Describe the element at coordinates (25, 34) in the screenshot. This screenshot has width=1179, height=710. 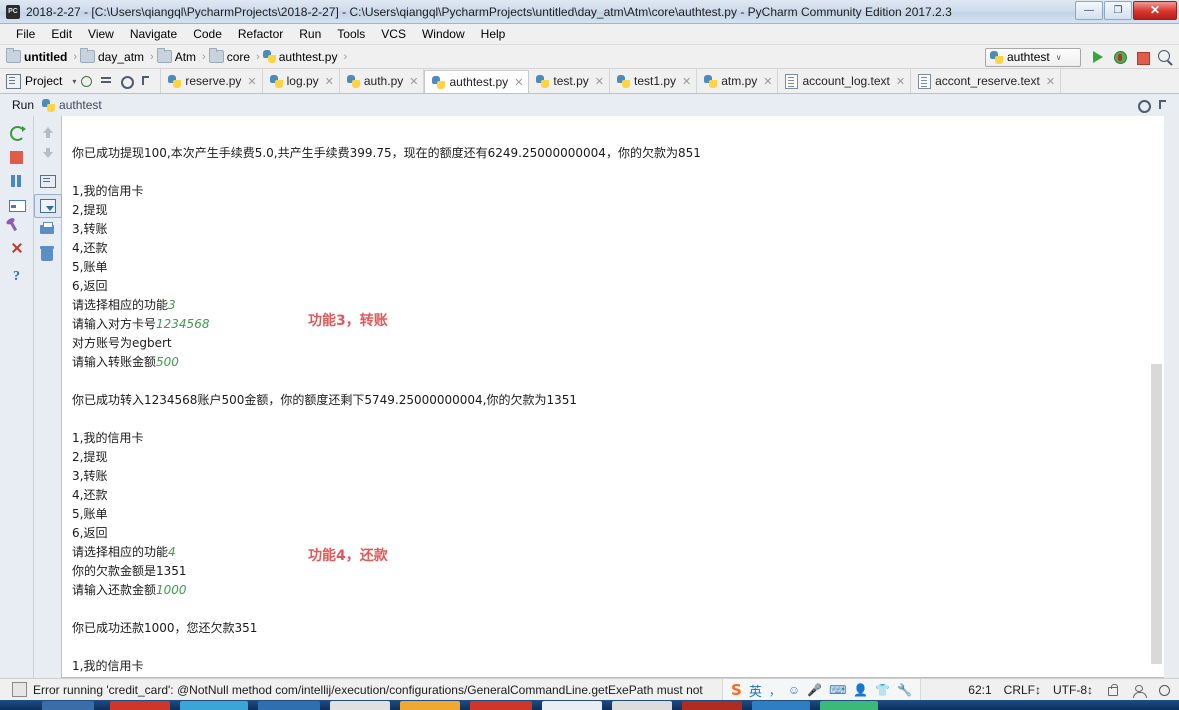
I see `menu-file: File` at that location.